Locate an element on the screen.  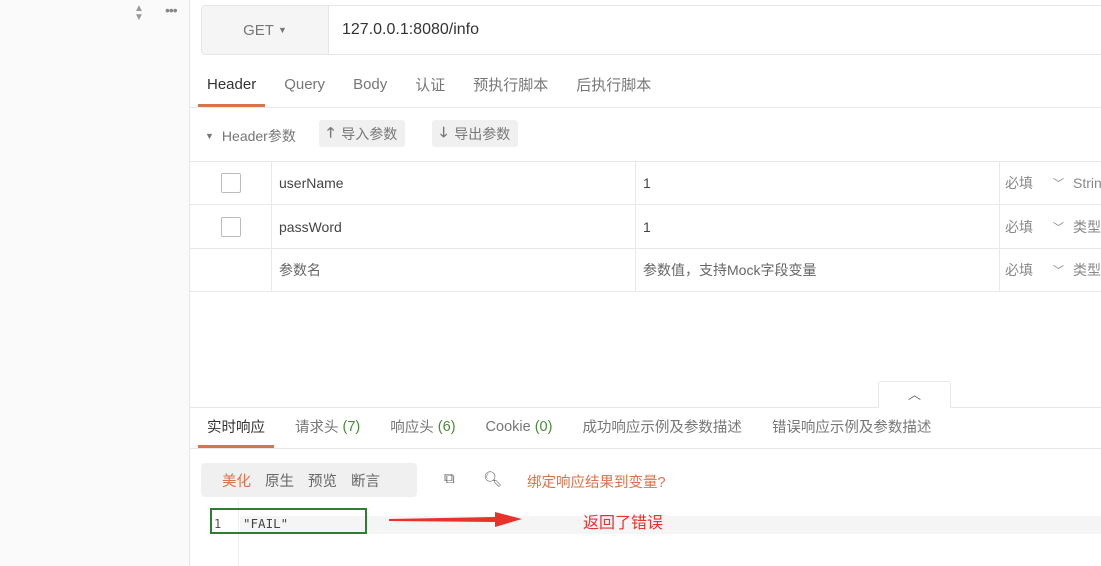
arrow-annotation is located at coordinates (455, 519).